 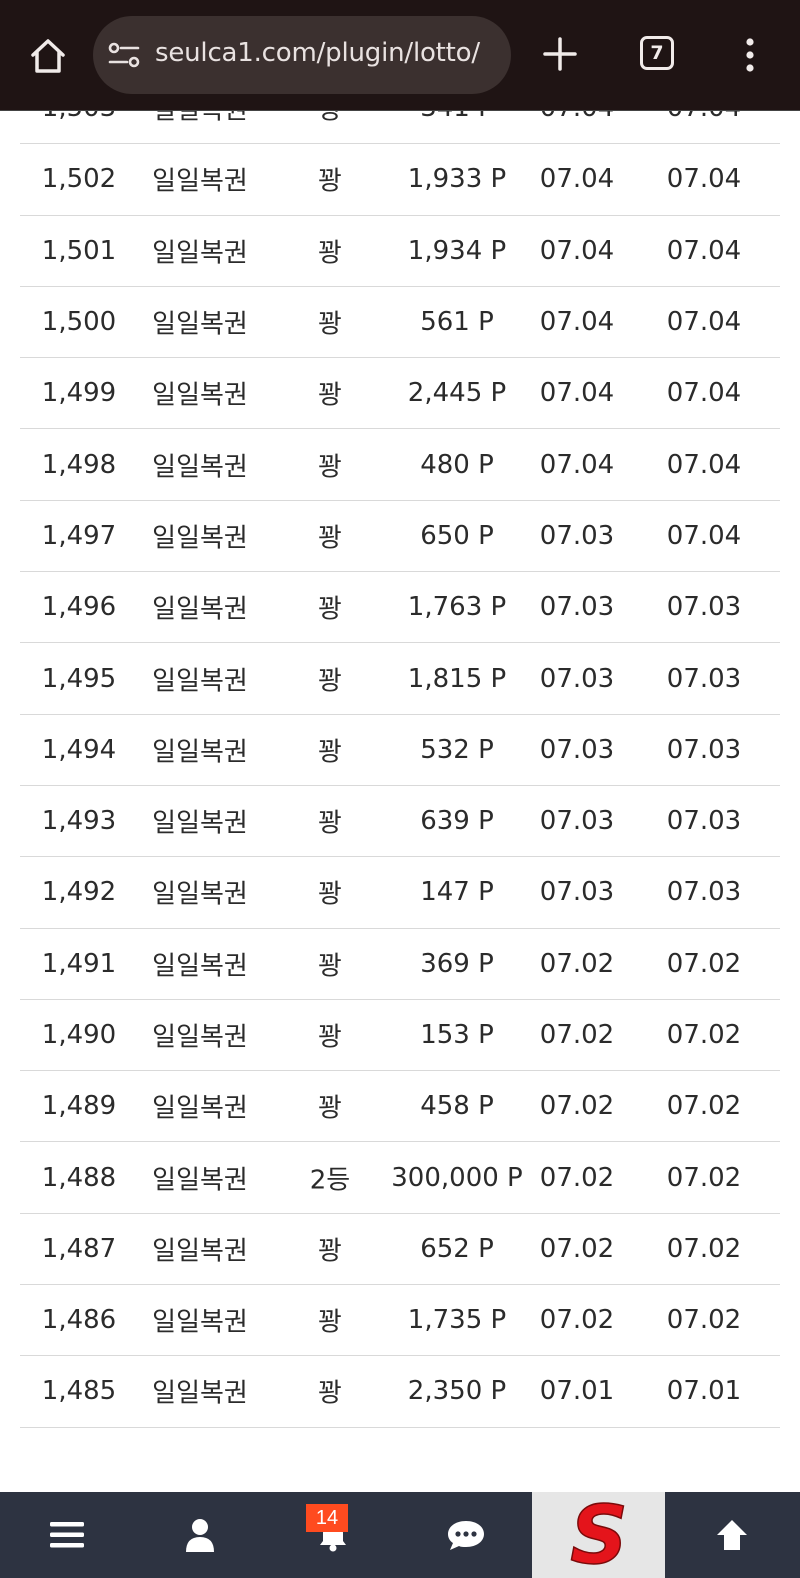 What do you see at coordinates (400, 251) in the screenshot?
I see `table-row: 1,501 일일복권 꽝 1,934 P 07.04 07.04` at bounding box center [400, 251].